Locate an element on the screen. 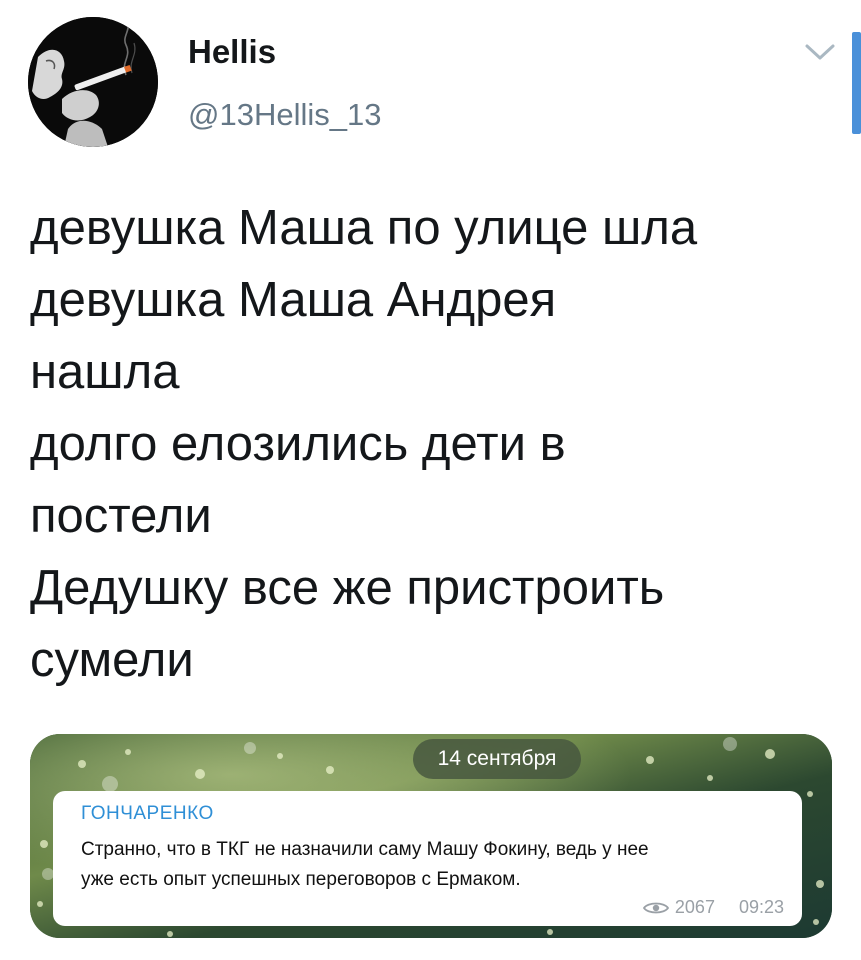 The image size is (861, 960). message-time: 09:23 is located at coordinates (761, 907).